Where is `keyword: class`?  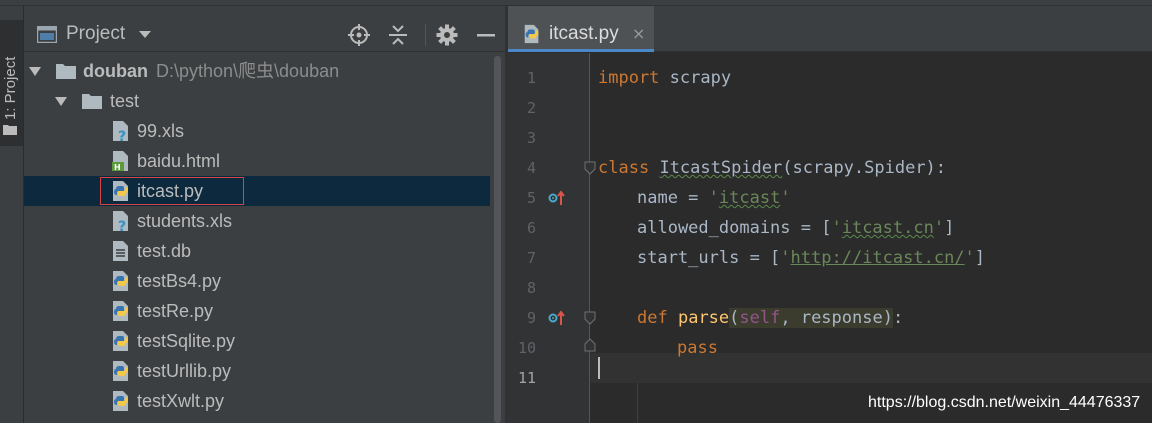
keyword: class is located at coordinates (624, 168).